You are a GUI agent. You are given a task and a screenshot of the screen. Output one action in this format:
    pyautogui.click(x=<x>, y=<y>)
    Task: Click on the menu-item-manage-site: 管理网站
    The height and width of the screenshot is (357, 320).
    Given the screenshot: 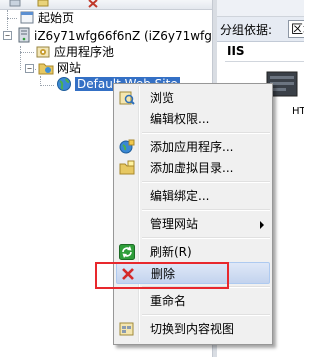 What is the action you would take?
    pyautogui.click(x=193, y=224)
    